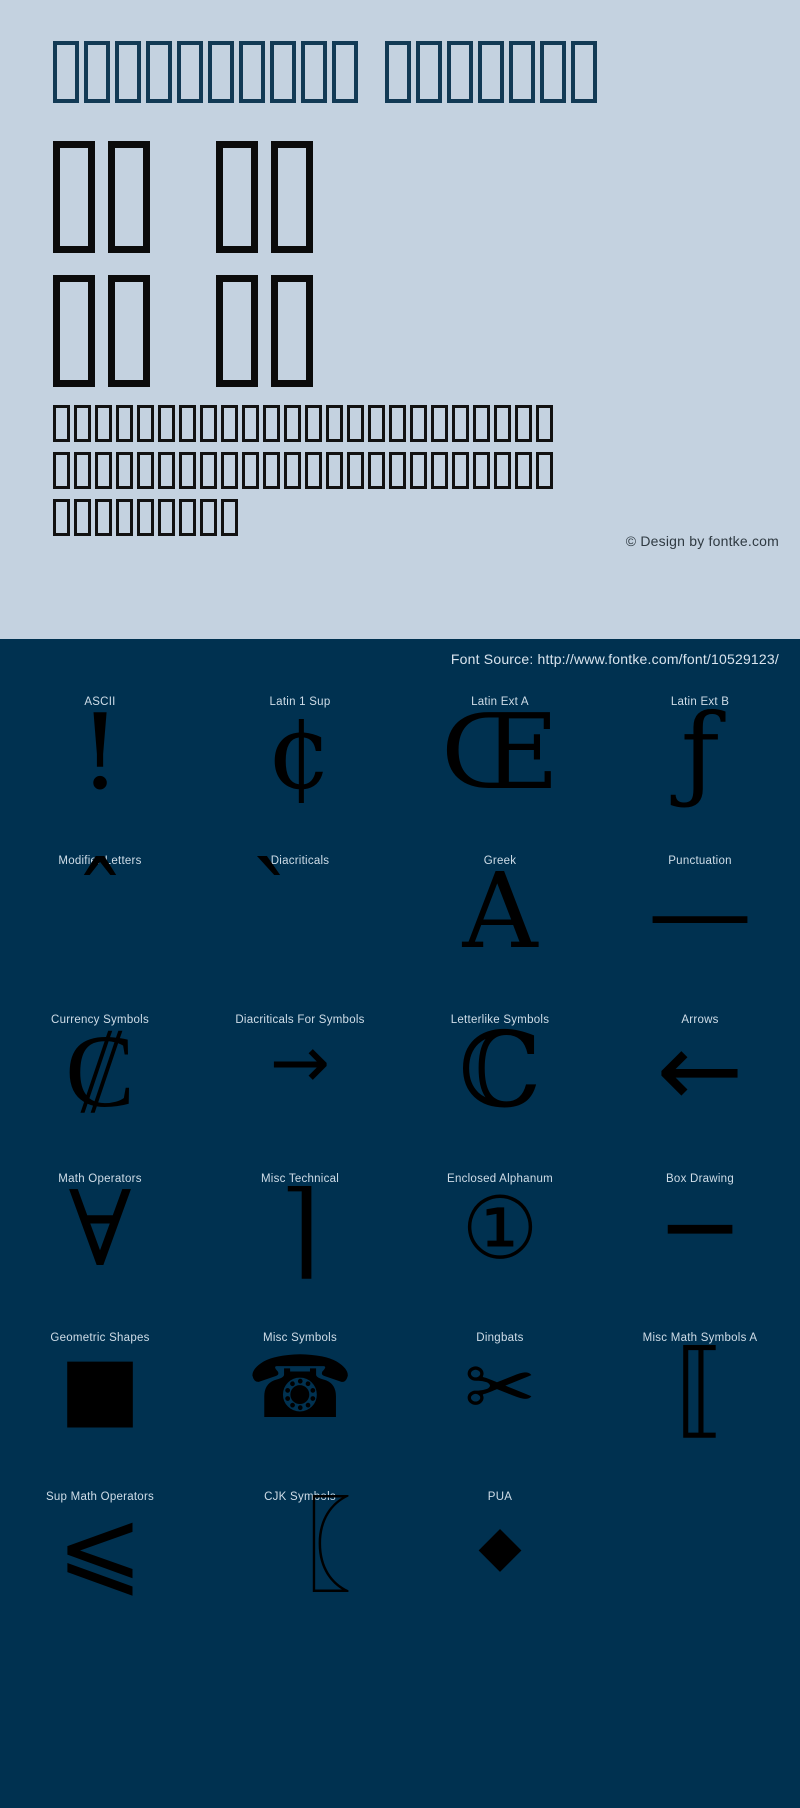  What do you see at coordinates (700, 1560) in the screenshot?
I see `coverage-cell-empty` at bounding box center [700, 1560].